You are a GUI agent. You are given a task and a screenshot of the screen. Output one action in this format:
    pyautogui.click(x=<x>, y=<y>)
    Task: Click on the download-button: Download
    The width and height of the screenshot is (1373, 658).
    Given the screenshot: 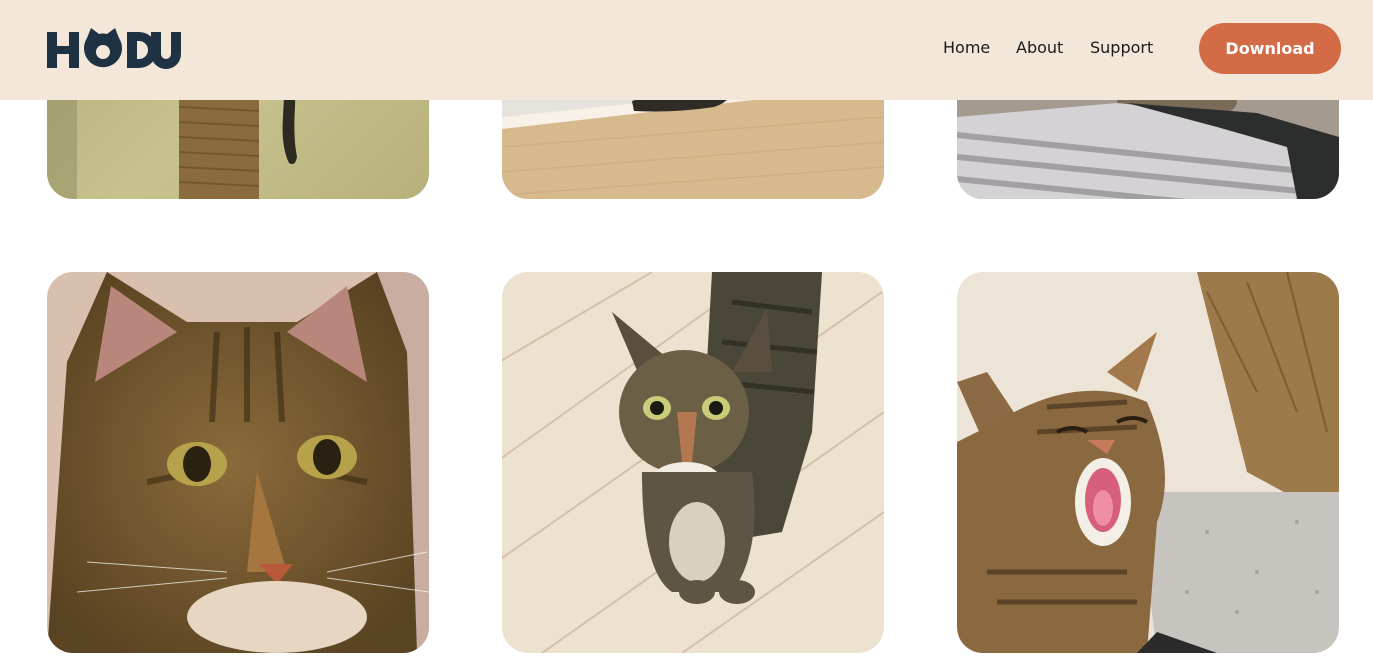 What is the action you would take?
    pyautogui.click(x=1270, y=48)
    